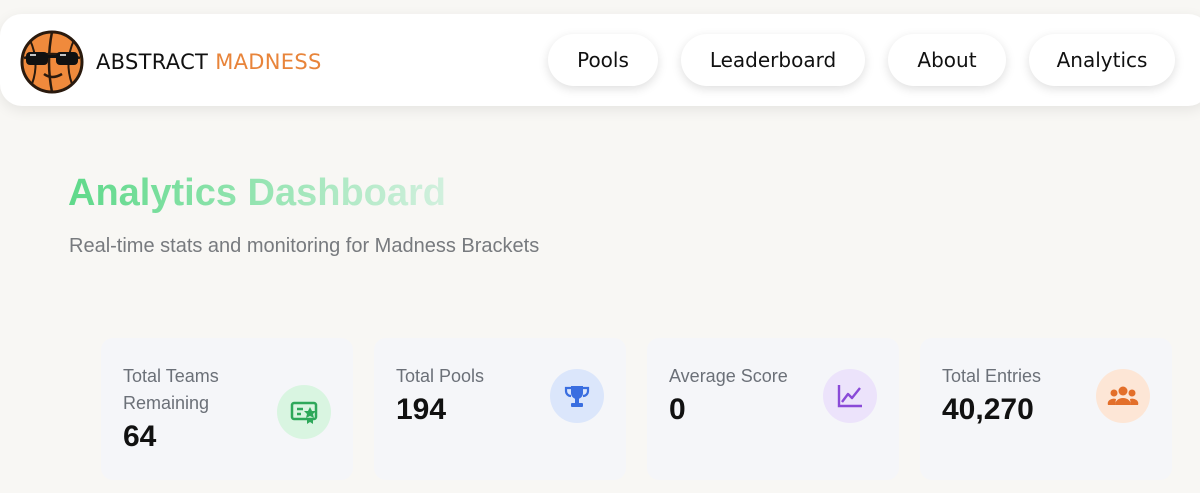 The height and width of the screenshot is (493, 1200). I want to click on stat-value: 40,270, so click(988, 409).